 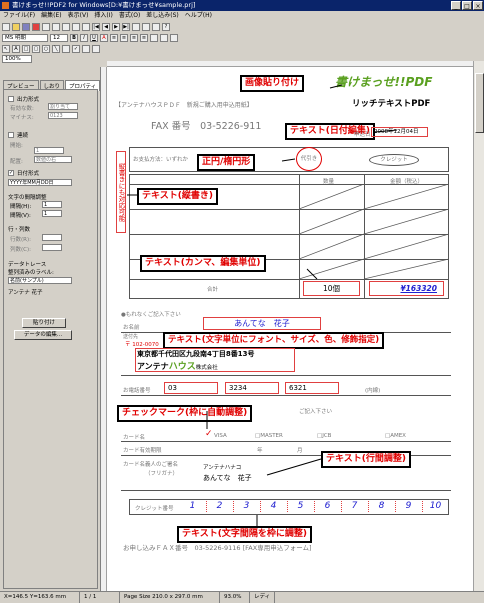 What do you see at coordinates (27, 265) in the screenshot?
I see `merge-label: データトレース` at bounding box center [27, 265].